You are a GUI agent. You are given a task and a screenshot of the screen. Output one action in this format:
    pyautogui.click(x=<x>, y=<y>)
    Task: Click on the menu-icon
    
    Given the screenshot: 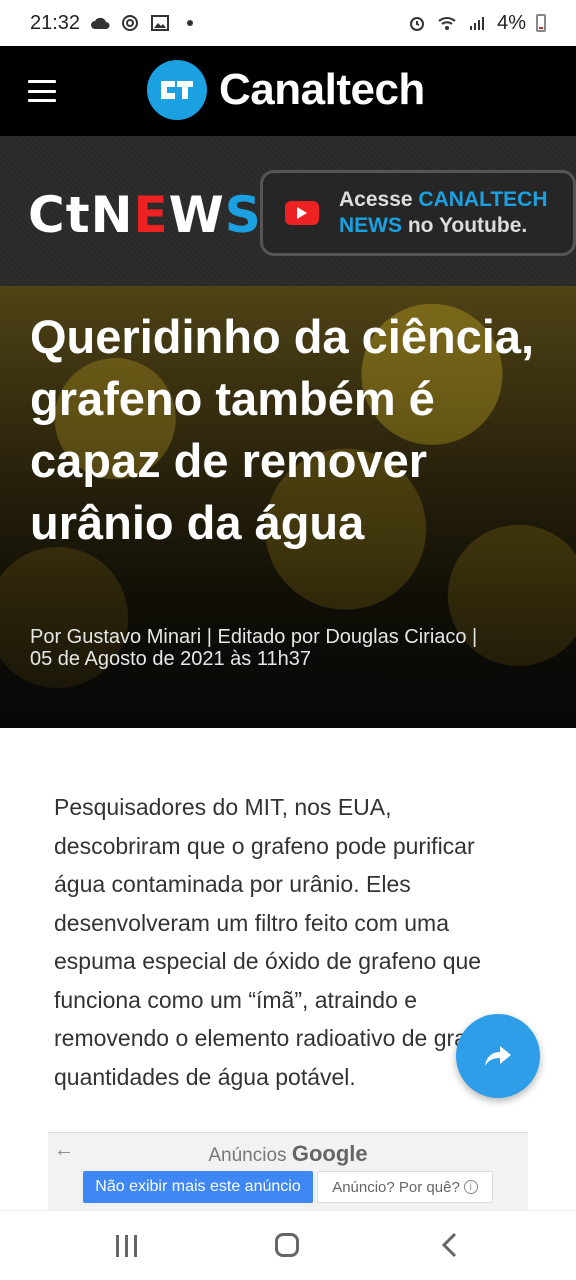 What is the action you would take?
    pyautogui.click(x=42, y=91)
    